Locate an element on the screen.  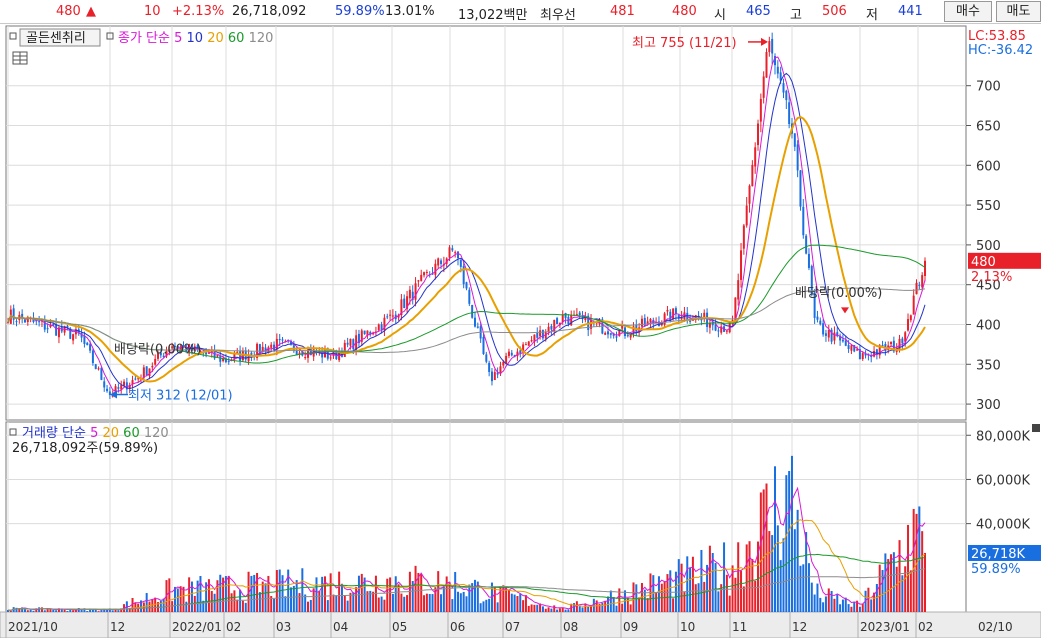
buy-button: 매수 is located at coordinates (968, 11).